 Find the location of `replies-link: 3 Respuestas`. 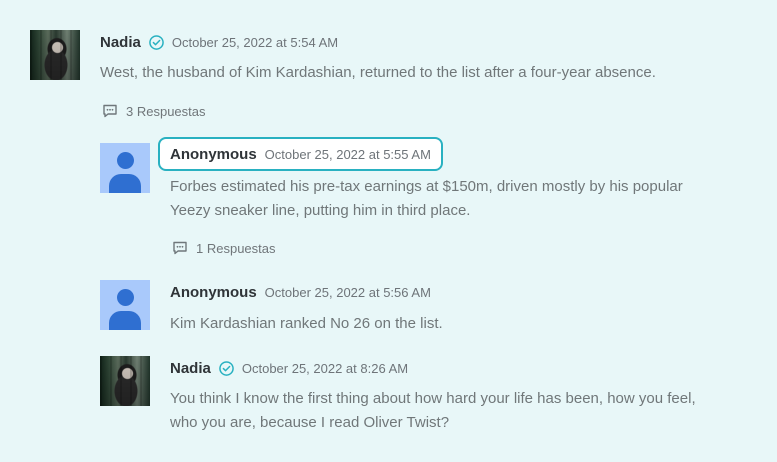

replies-link: 3 Respuestas is located at coordinates (154, 111).